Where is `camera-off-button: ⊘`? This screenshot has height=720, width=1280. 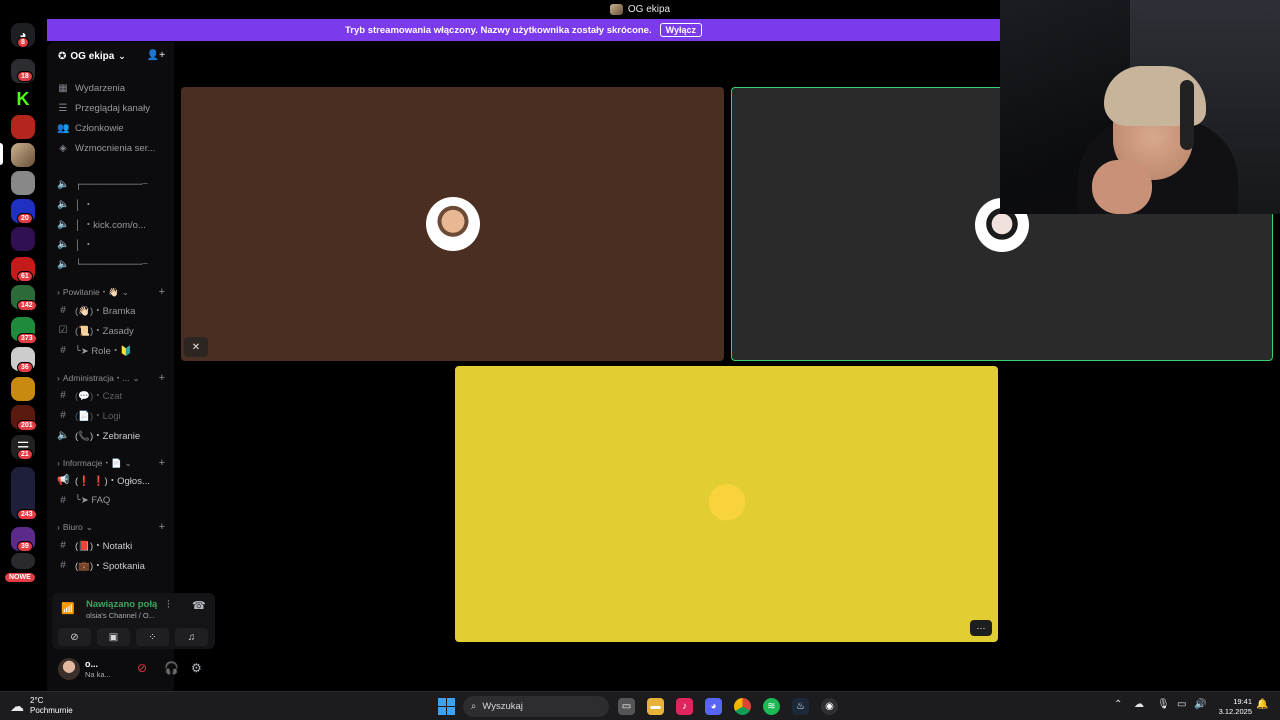 camera-off-button: ⊘ is located at coordinates (74, 637).